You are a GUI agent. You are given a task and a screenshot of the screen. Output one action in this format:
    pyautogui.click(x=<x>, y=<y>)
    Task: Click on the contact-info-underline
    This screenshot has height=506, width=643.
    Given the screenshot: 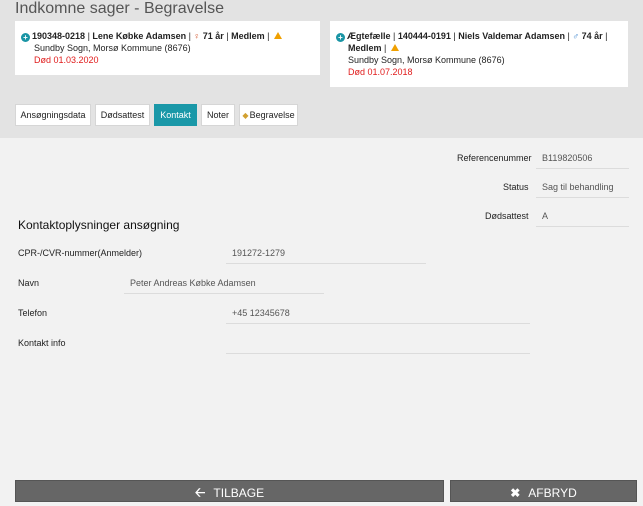 What is the action you would take?
    pyautogui.click(x=378, y=353)
    